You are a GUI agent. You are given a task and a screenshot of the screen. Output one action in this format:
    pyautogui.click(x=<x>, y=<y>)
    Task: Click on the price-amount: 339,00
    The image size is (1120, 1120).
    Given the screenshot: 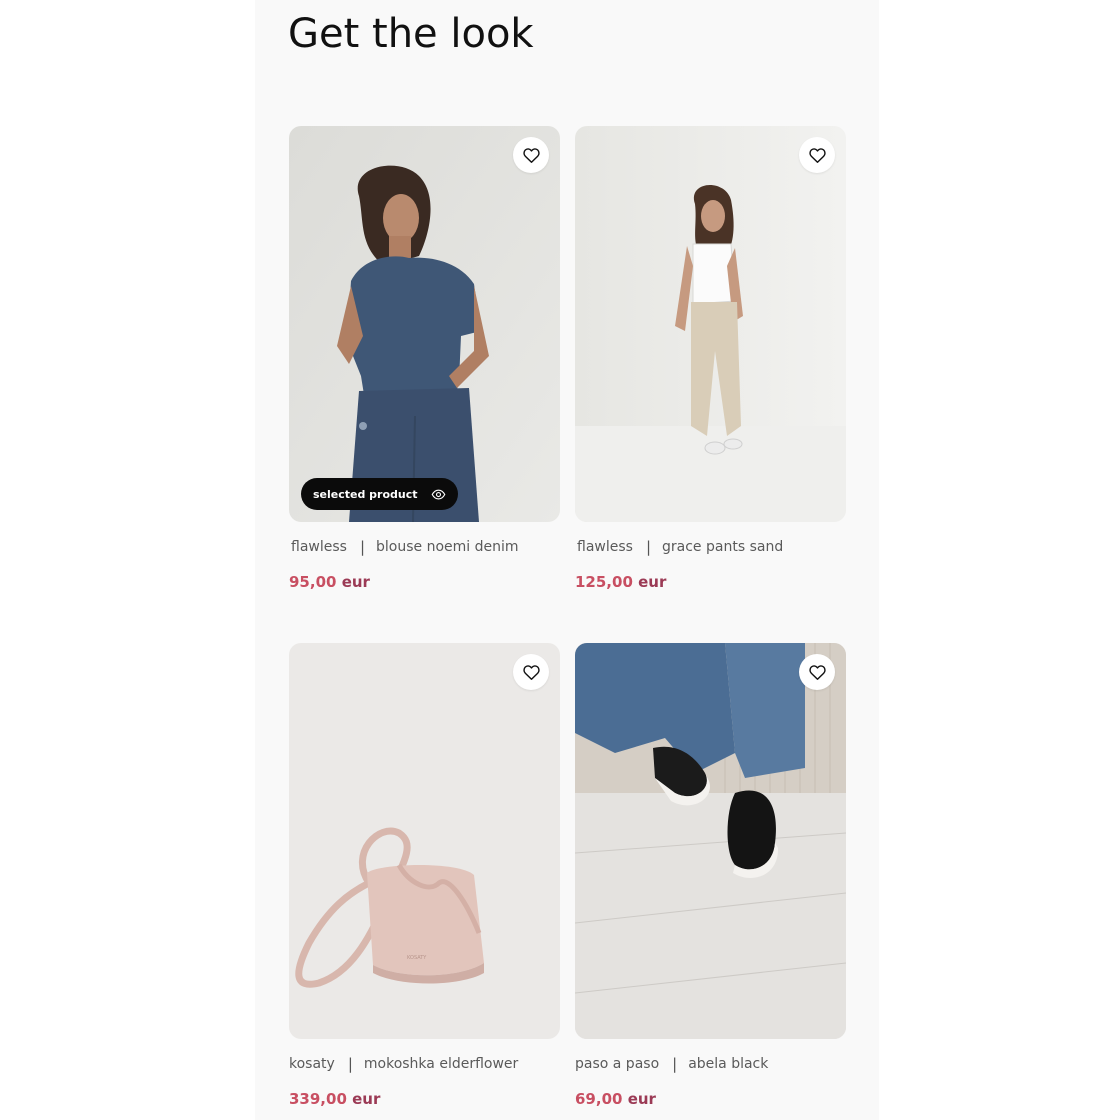 What is the action you would take?
    pyautogui.click(x=318, y=1099)
    